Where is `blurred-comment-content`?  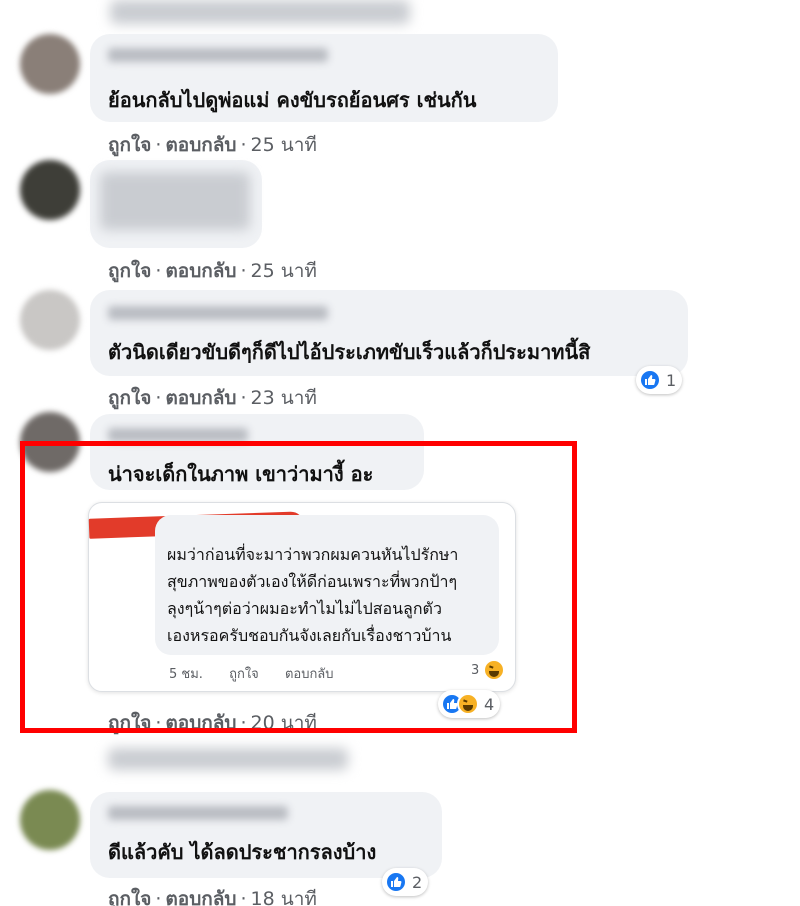
blurred-comment-content is located at coordinates (175, 201).